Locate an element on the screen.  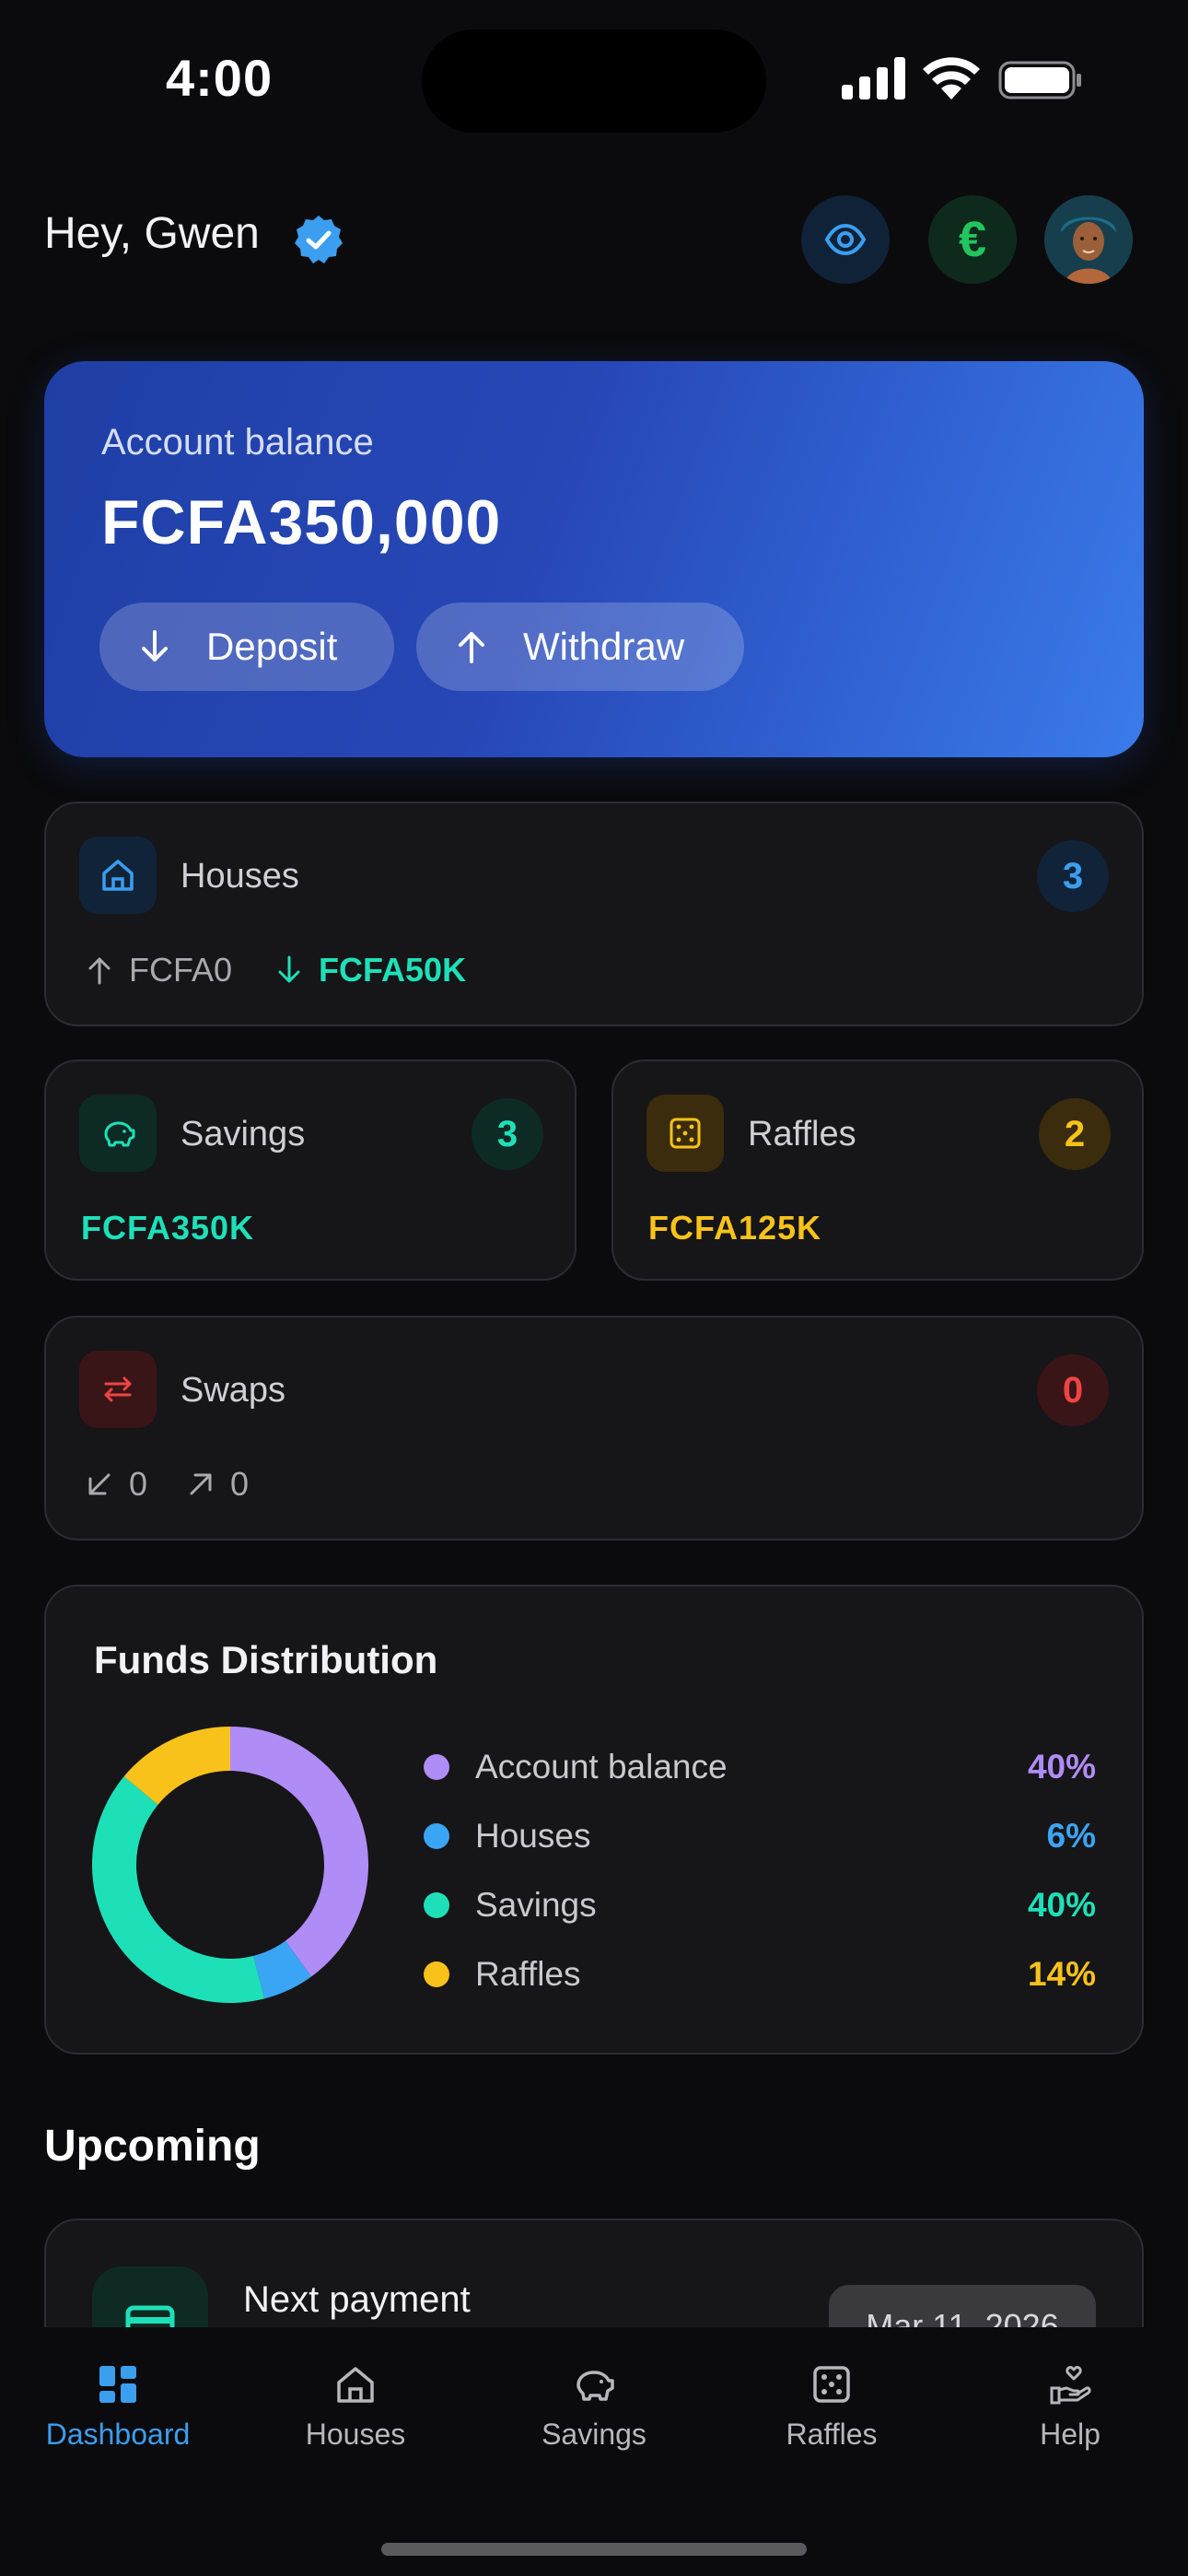
currency-button: € is located at coordinates (973, 239).